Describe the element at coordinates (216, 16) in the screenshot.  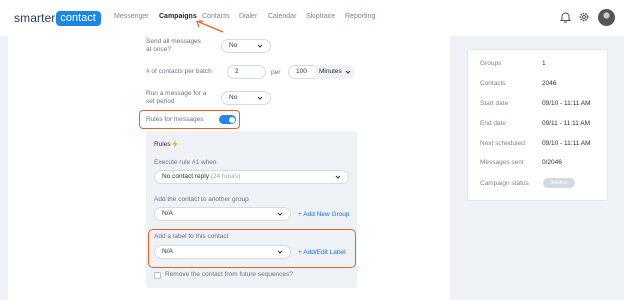
I see `nav-contacts: Contacts` at that location.